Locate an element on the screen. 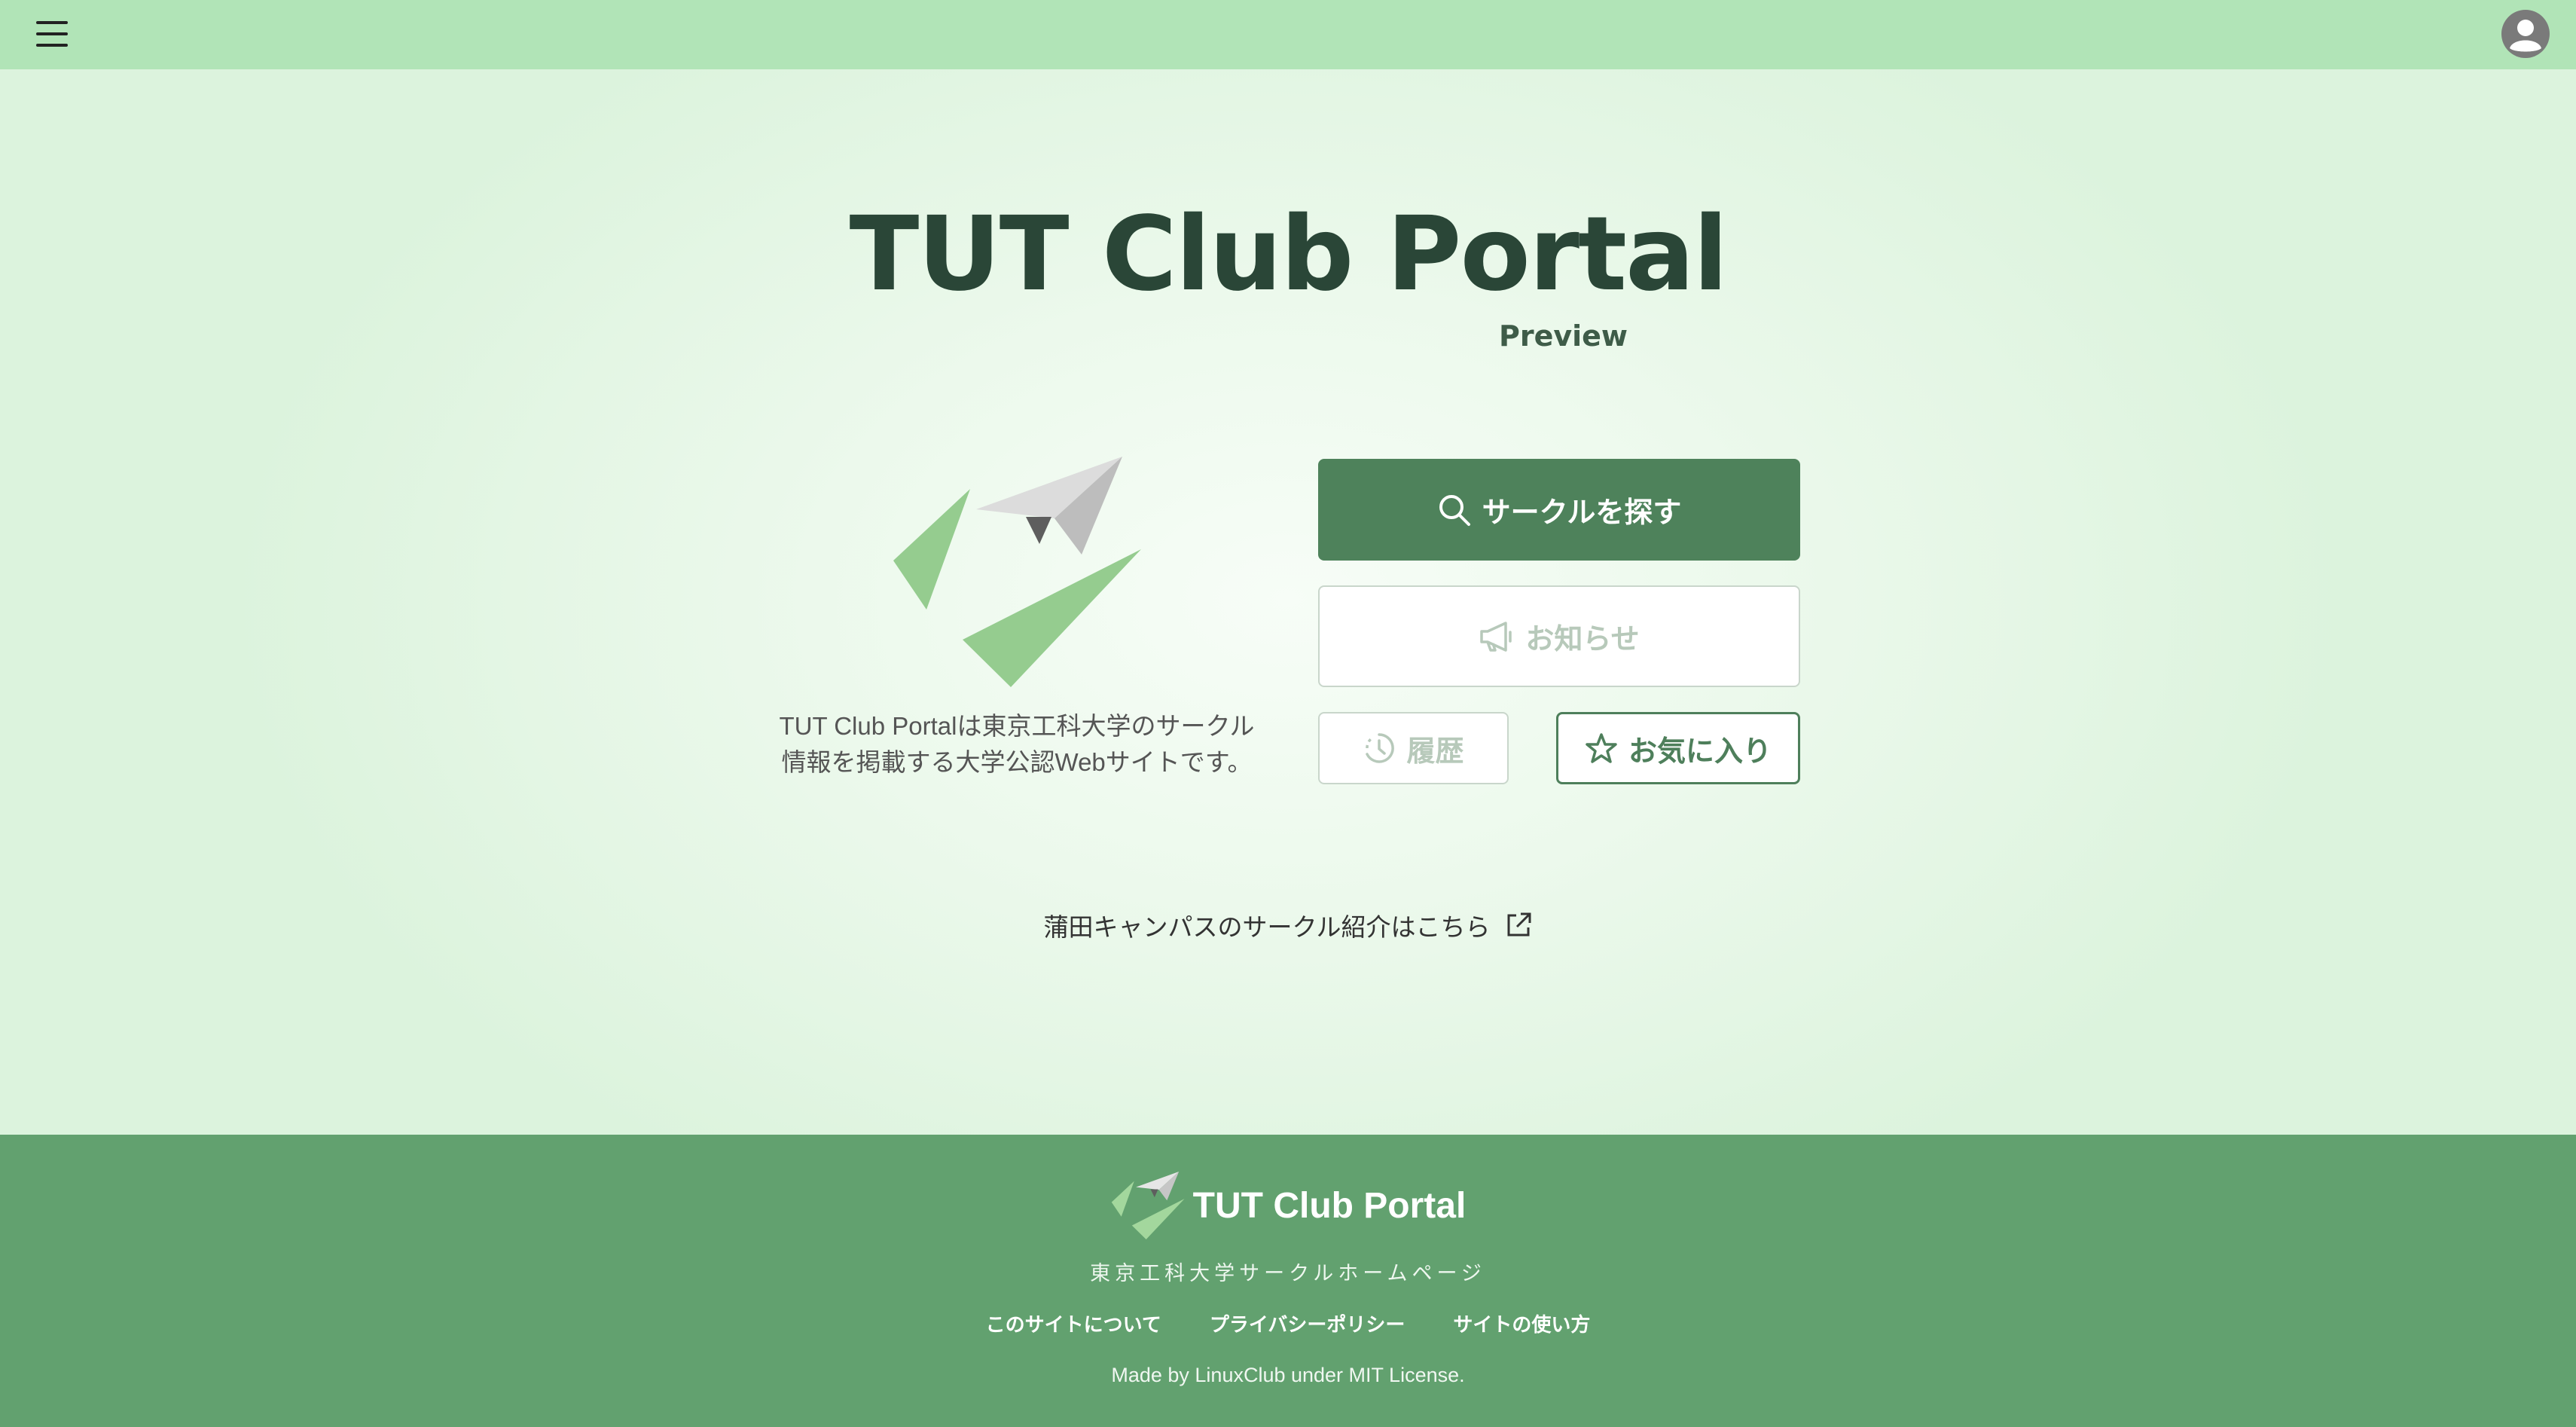 This screenshot has width=2576, height=1427. footer-logo is located at coordinates (1148, 1205).